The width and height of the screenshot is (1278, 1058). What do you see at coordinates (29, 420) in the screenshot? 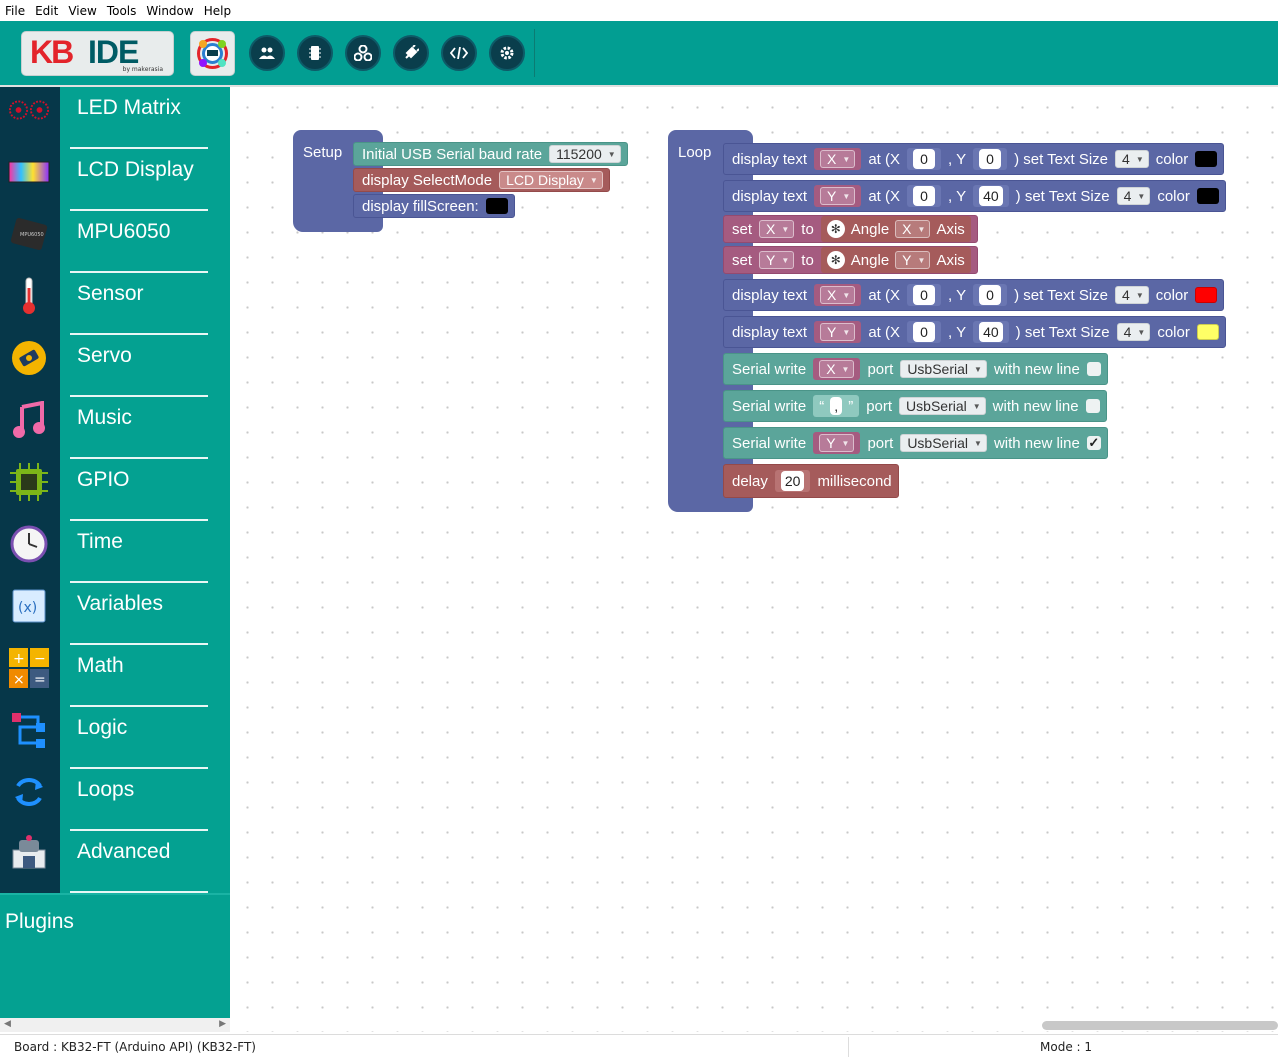
I see `music-icon` at bounding box center [29, 420].